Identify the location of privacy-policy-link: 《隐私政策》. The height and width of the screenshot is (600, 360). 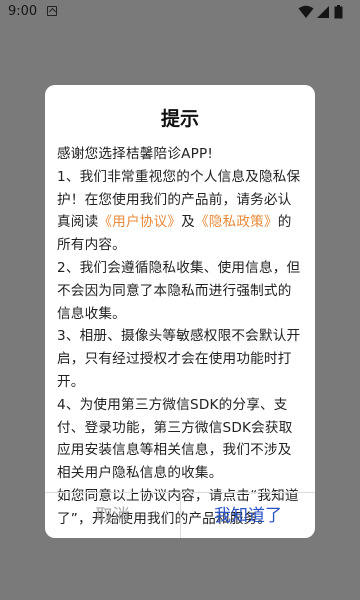
(236, 222).